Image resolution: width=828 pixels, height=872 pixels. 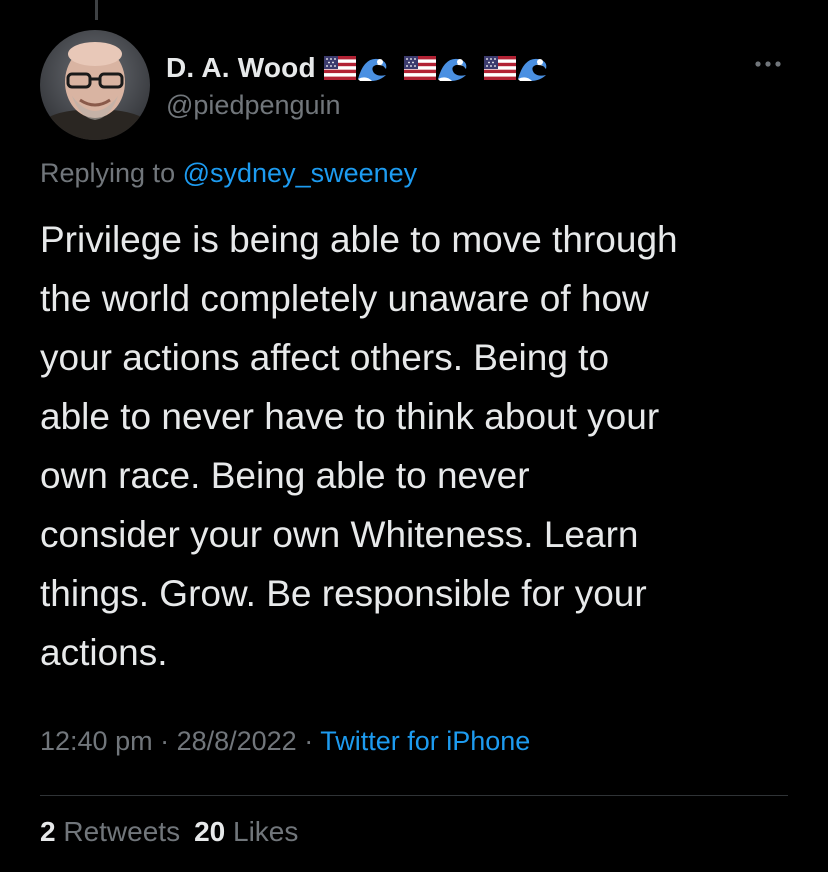 I want to click on replying-to-prefix: Replying to, so click(x=108, y=173).